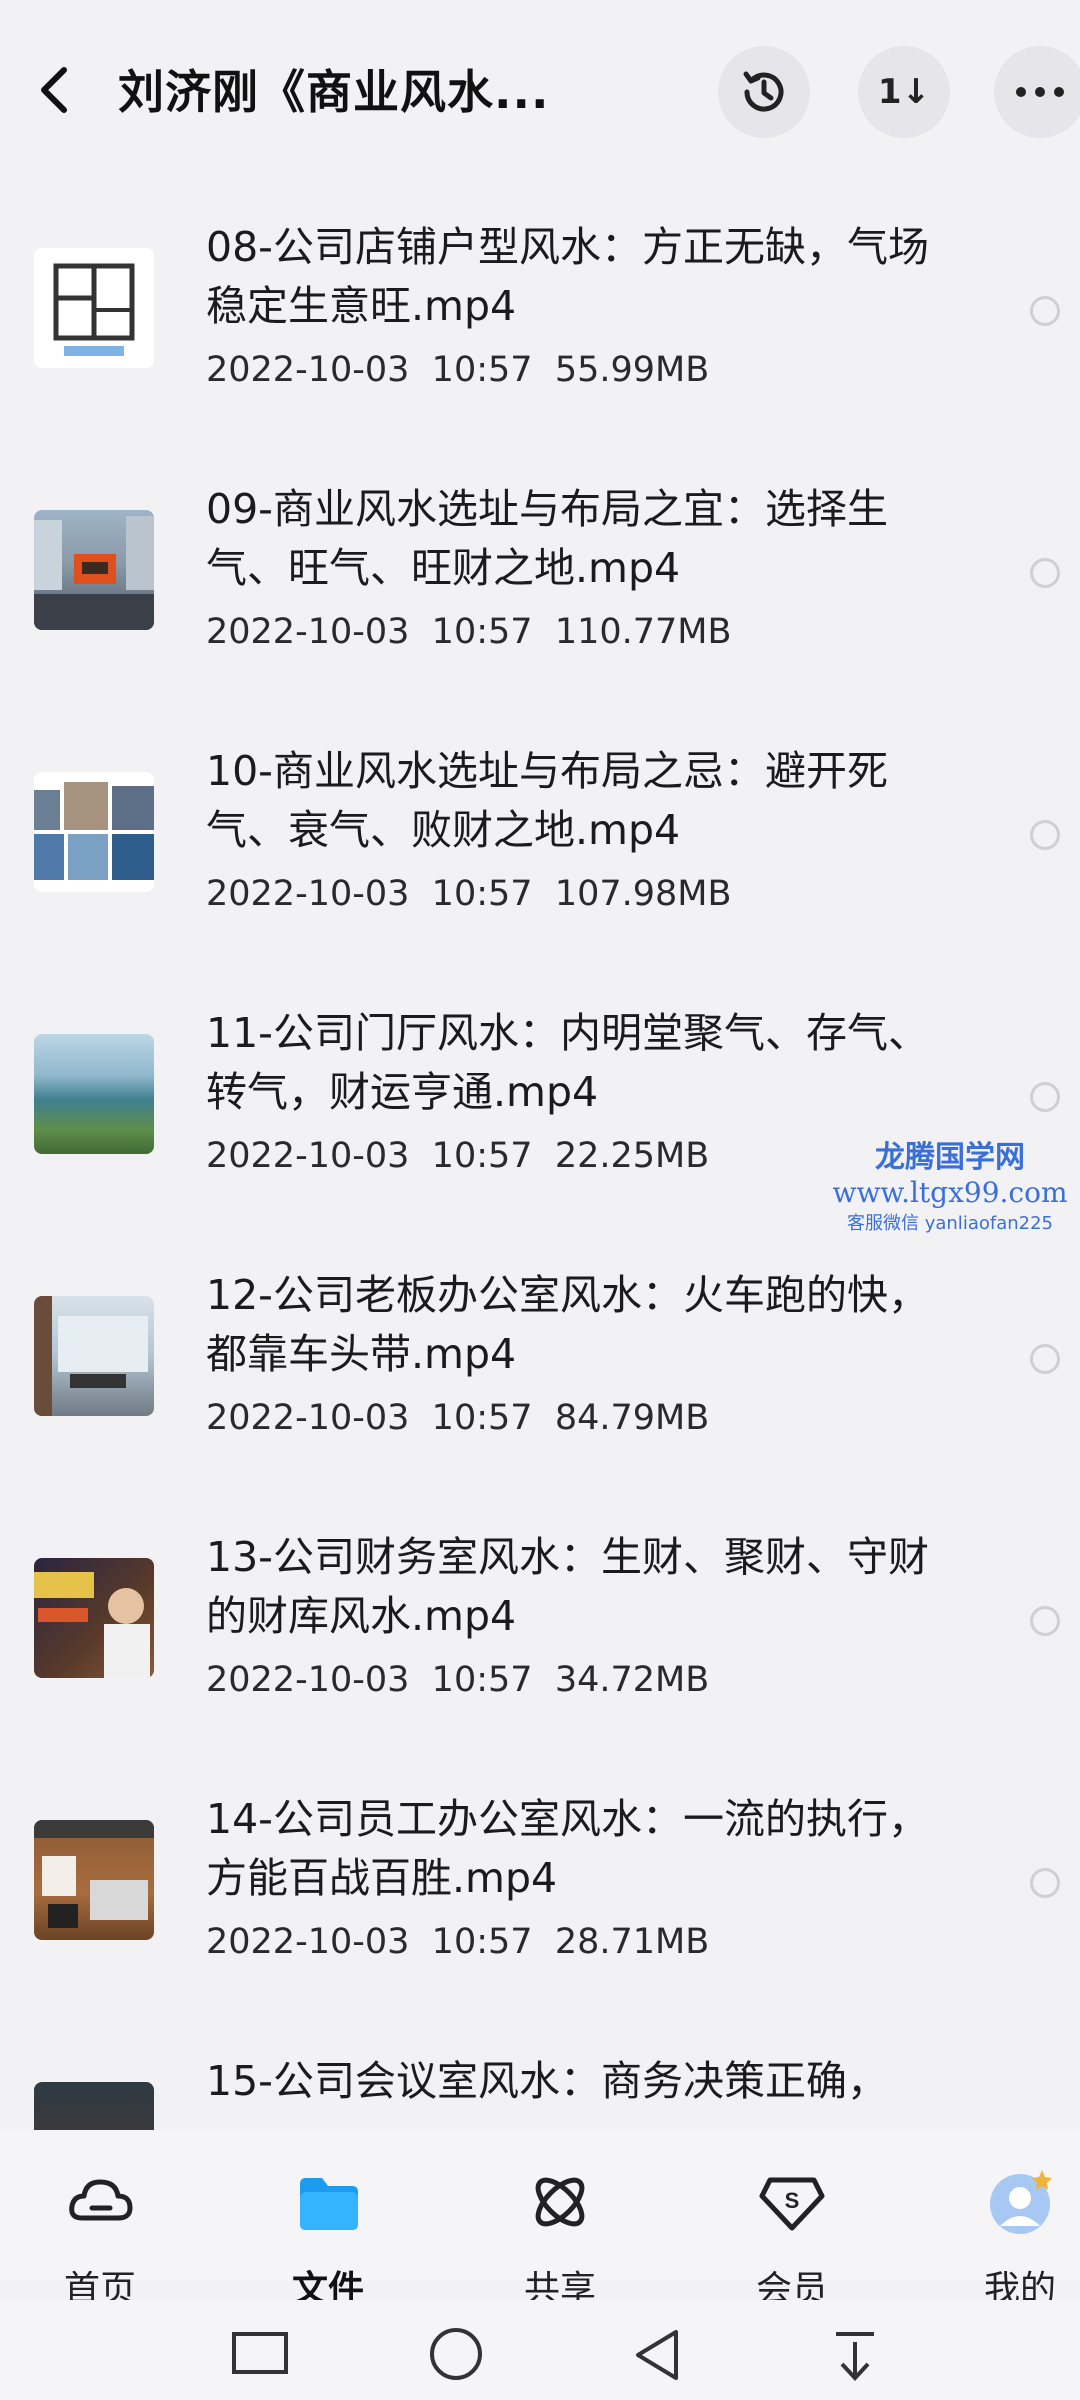  I want to click on back-arrow-icon, so click(54, 90).